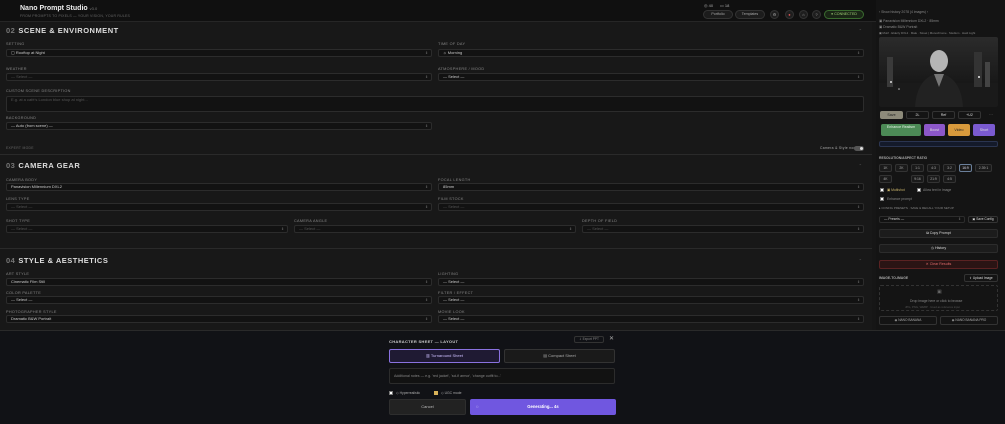 The image size is (1005, 424). Describe the element at coordinates (901, 168) in the screenshot. I see `ratio-option: 2K` at that location.